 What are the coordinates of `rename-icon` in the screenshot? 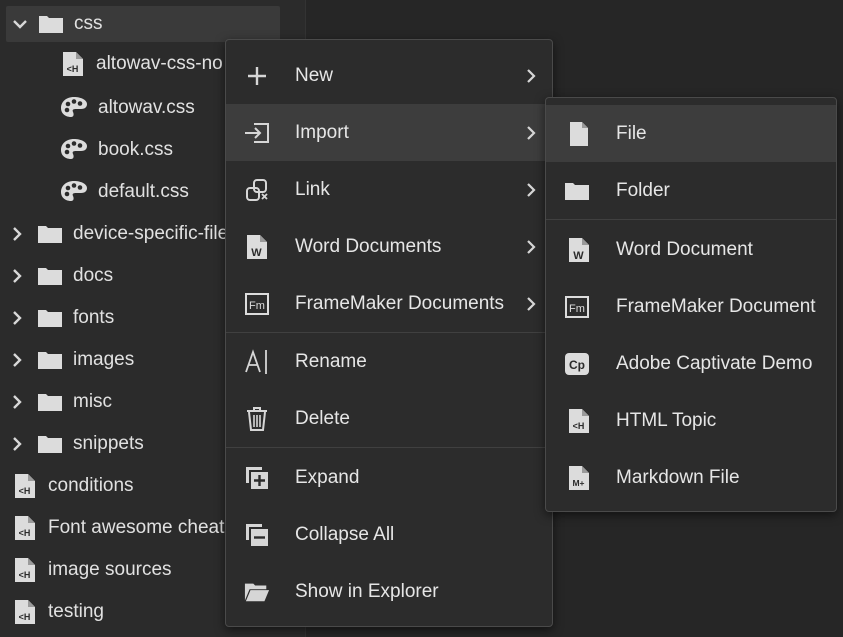 It's located at (257, 361).